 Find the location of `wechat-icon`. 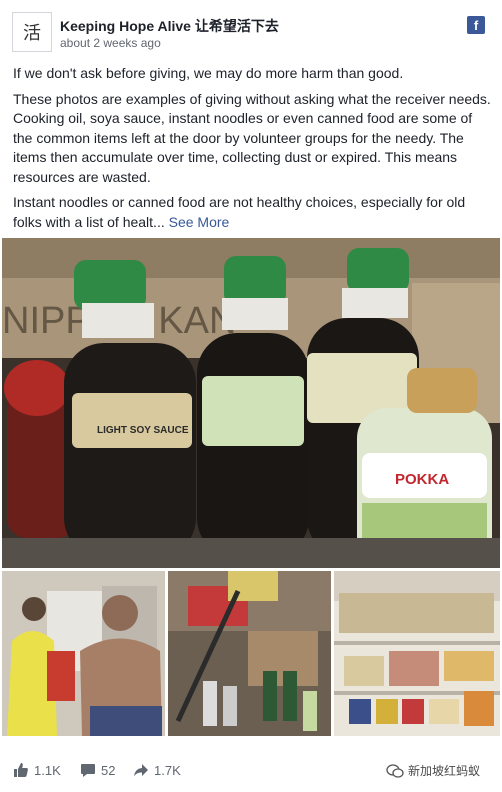

wechat-icon is located at coordinates (395, 770).